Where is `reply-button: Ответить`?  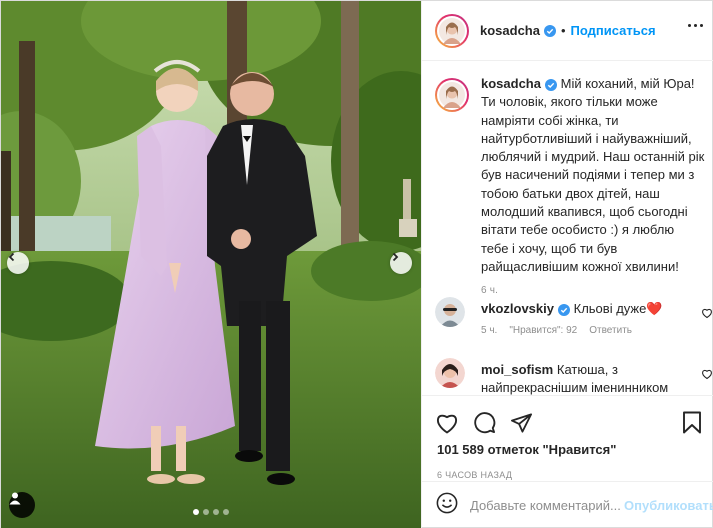 reply-button: Ответить is located at coordinates (610, 330).